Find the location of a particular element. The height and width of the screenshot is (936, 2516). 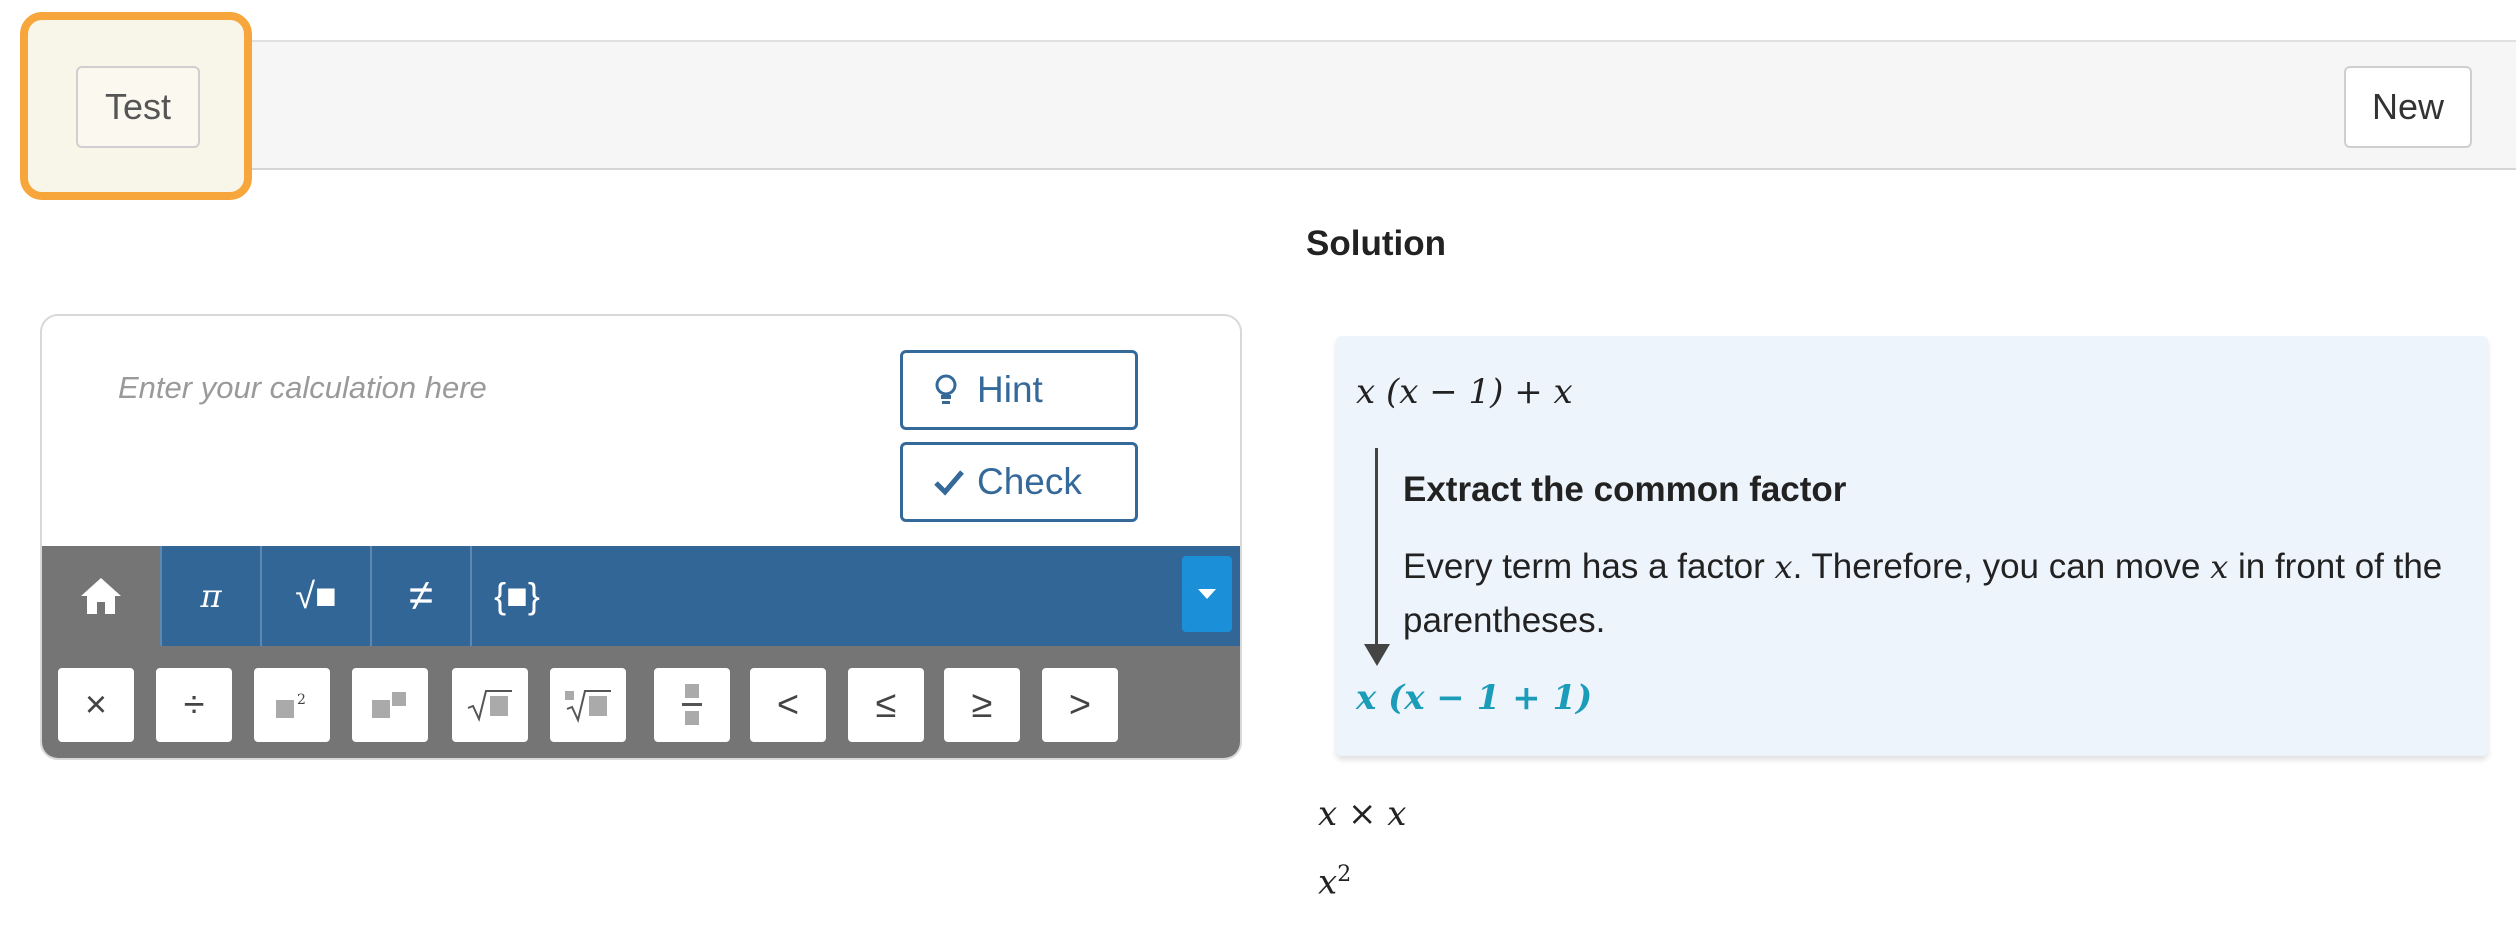

sqrt-icon is located at coordinates (489, 706).